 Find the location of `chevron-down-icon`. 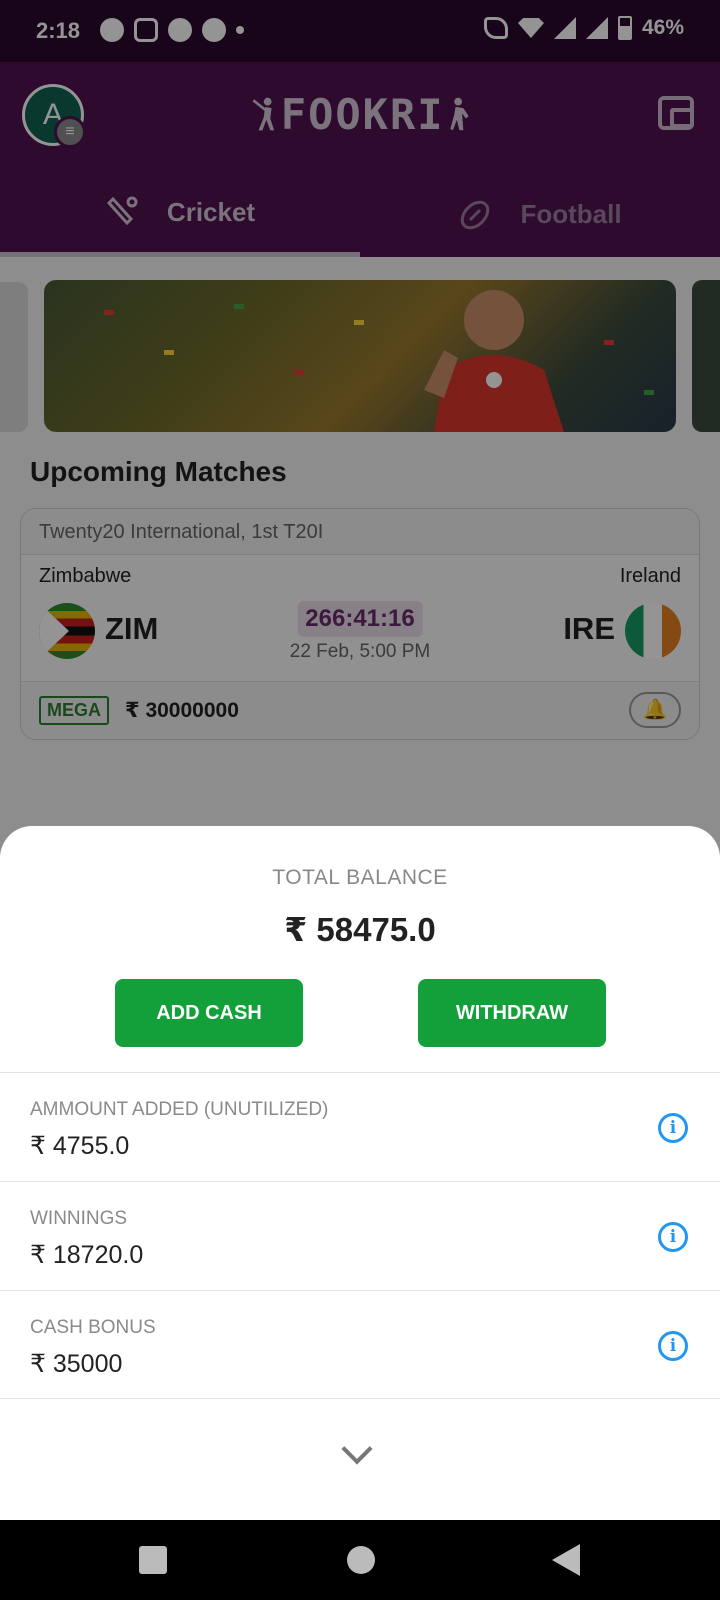

chevron-down-icon is located at coordinates (357, 1449).